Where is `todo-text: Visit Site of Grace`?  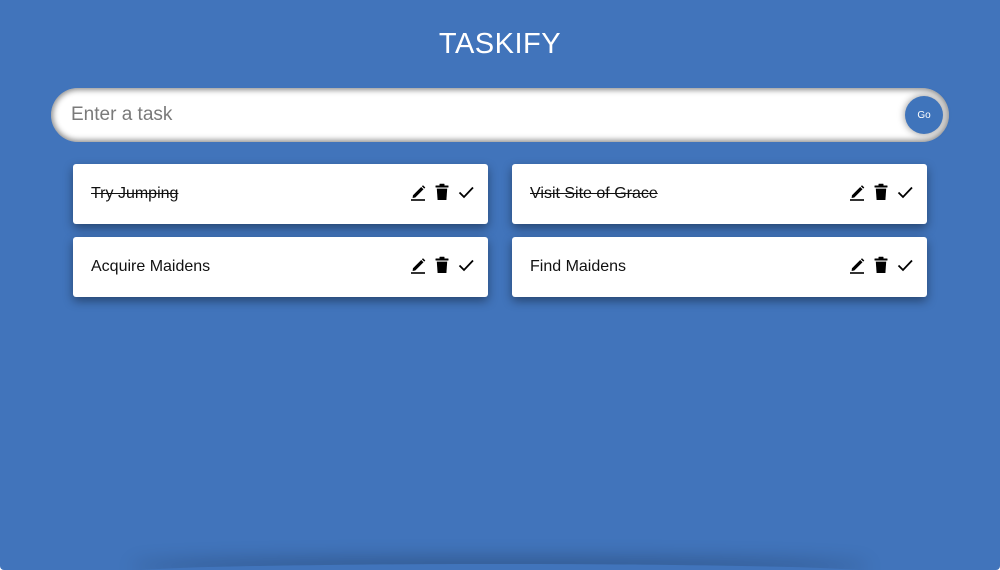 todo-text: Visit Site of Grace is located at coordinates (594, 193).